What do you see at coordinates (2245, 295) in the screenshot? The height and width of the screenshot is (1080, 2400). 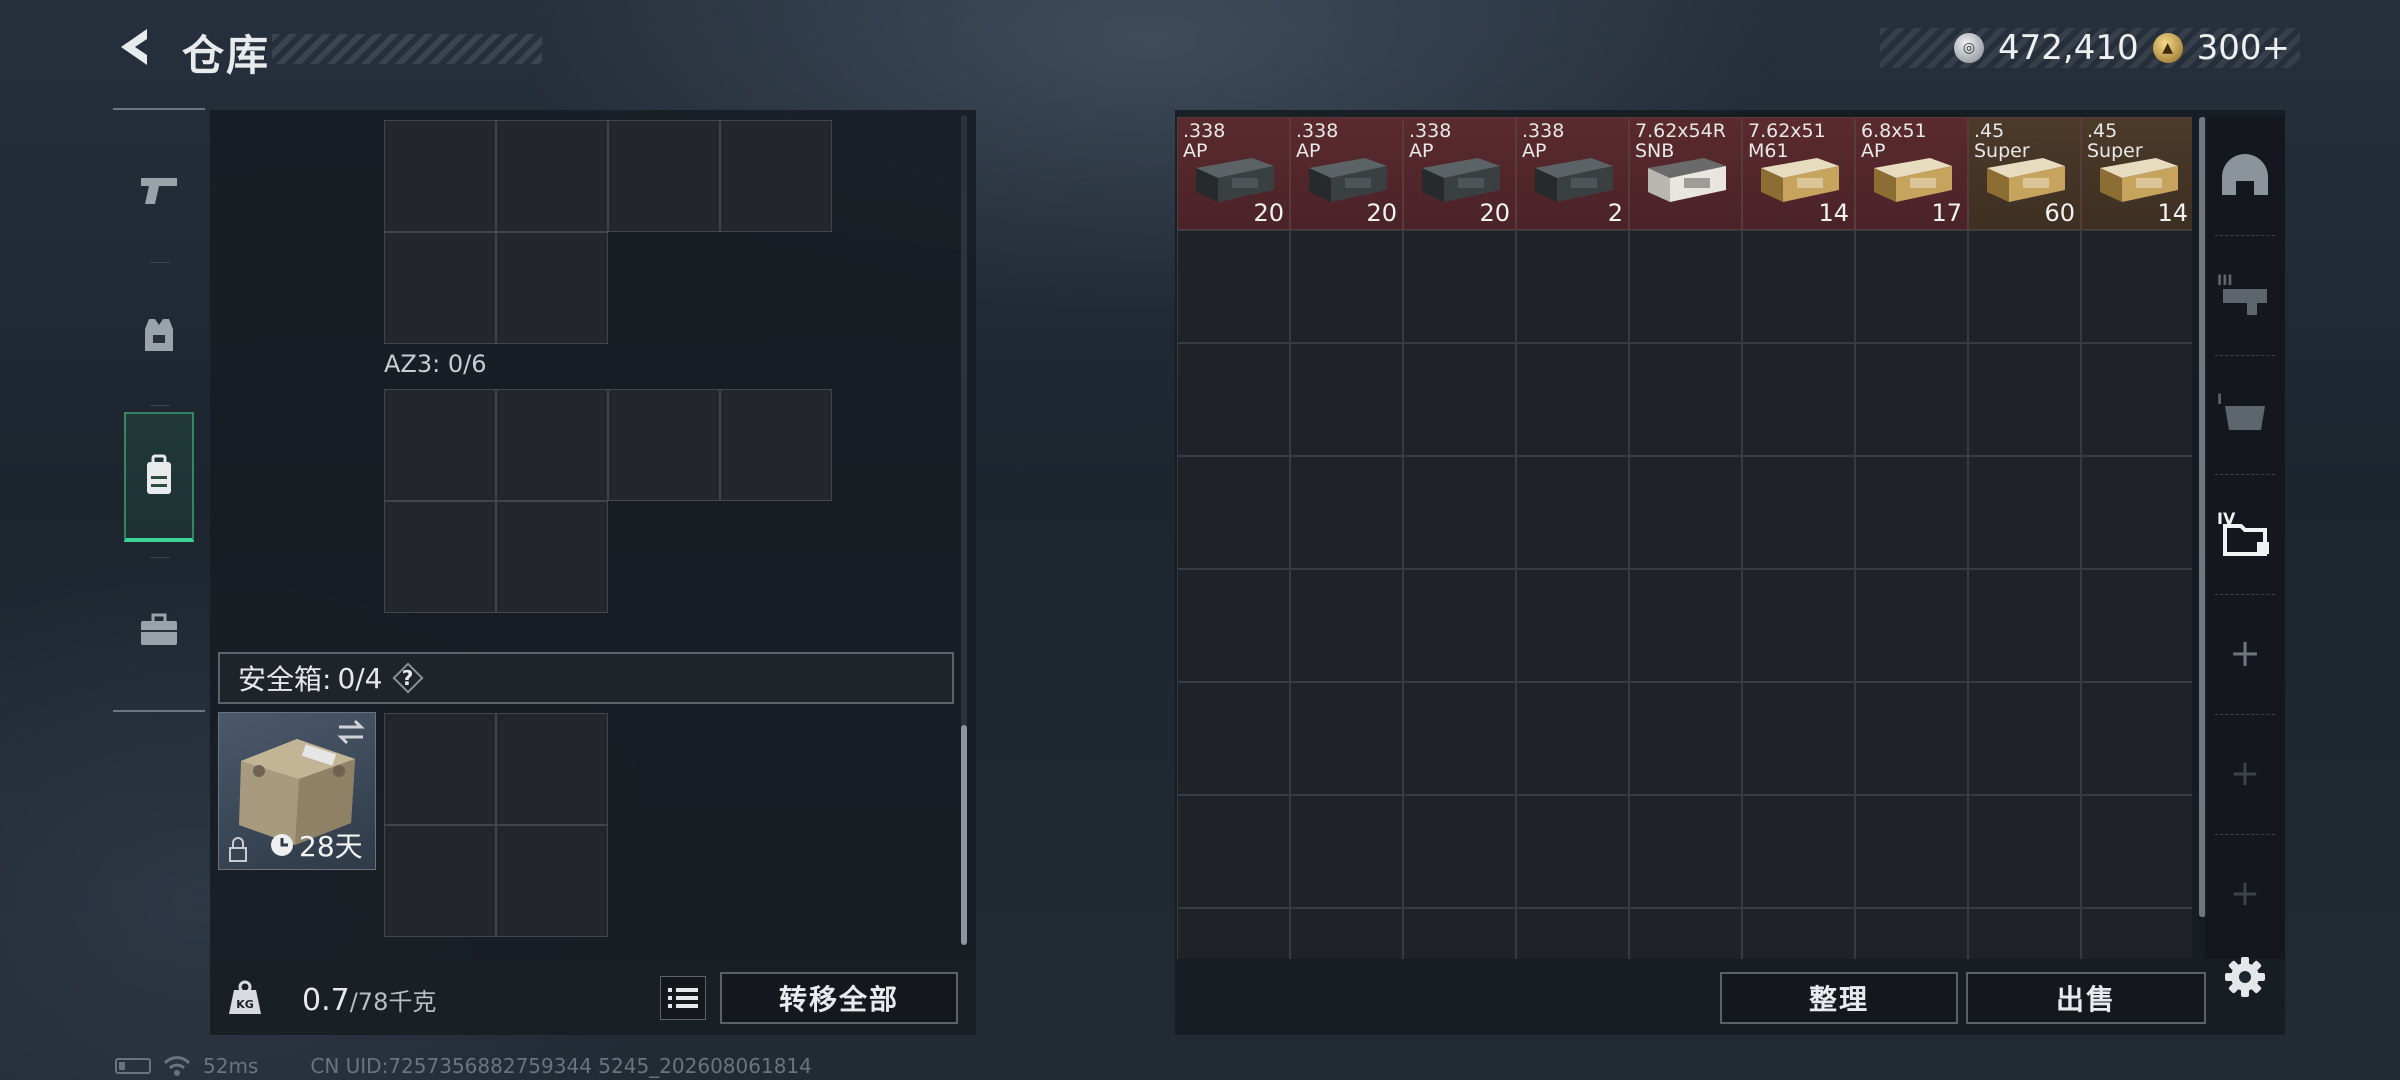 I see `side-tab-armored-rig: III` at bounding box center [2245, 295].